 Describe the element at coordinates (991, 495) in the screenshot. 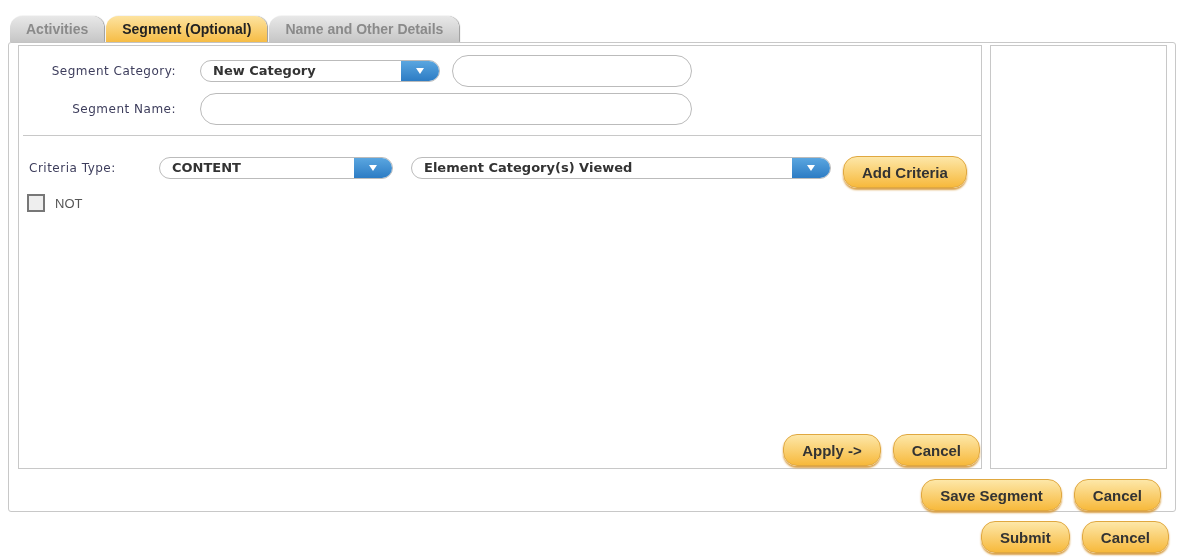

I see `save-segment-button: Save Segment` at that location.